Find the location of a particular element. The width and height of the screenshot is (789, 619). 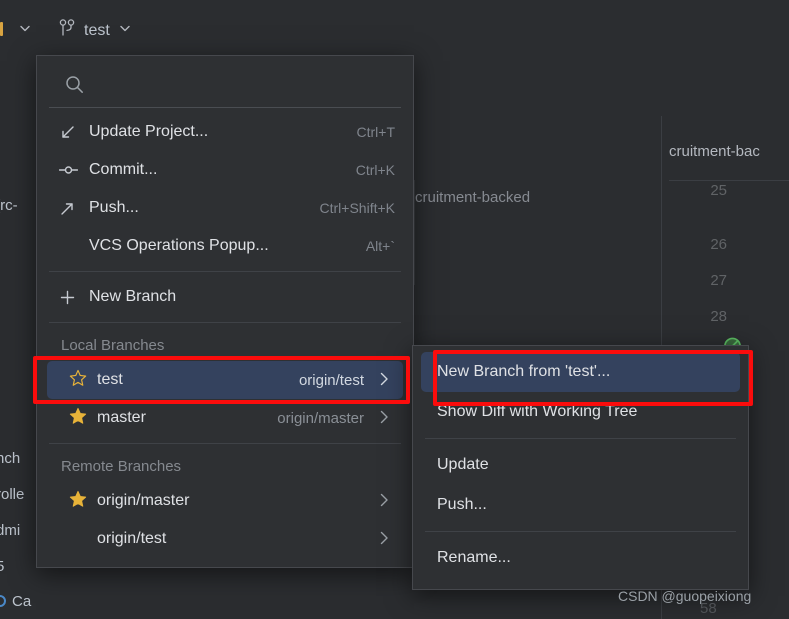

branch-name-label: master is located at coordinates (121, 417).